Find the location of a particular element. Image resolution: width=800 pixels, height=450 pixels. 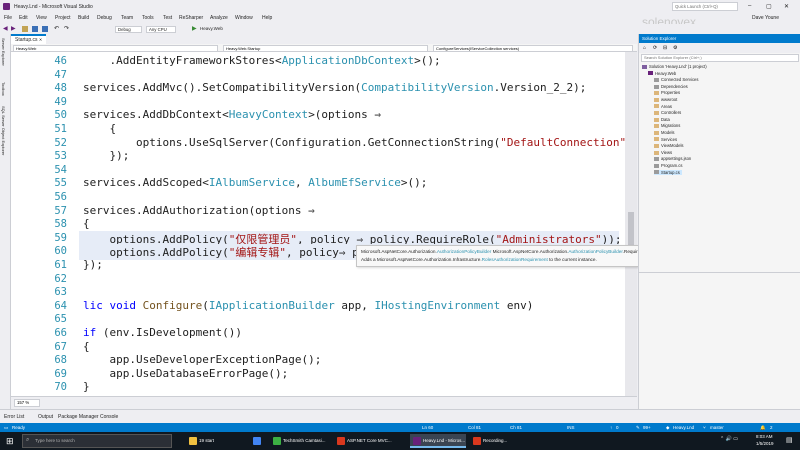

code-line: if (env.IsDevelopment()) is located at coordinates (162, 332).